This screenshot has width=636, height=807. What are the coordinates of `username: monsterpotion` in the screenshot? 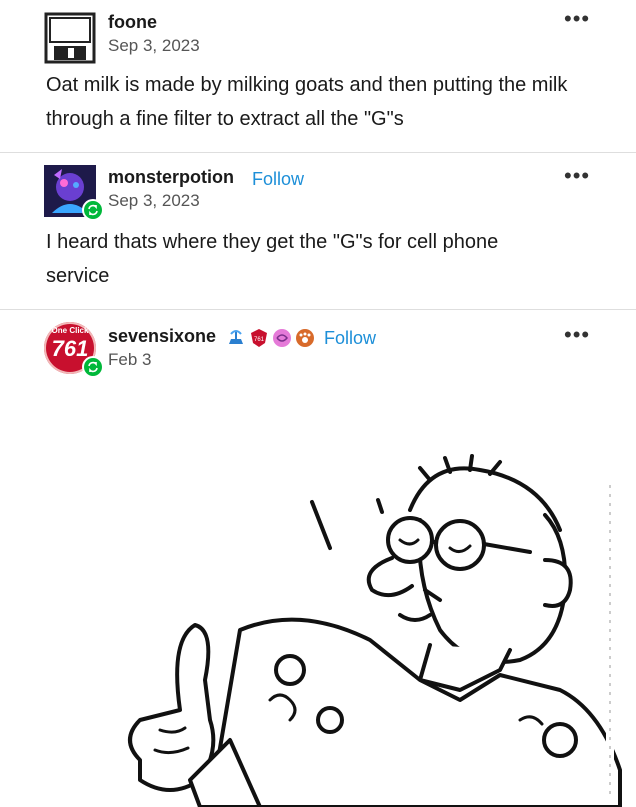 It's located at (171, 177).